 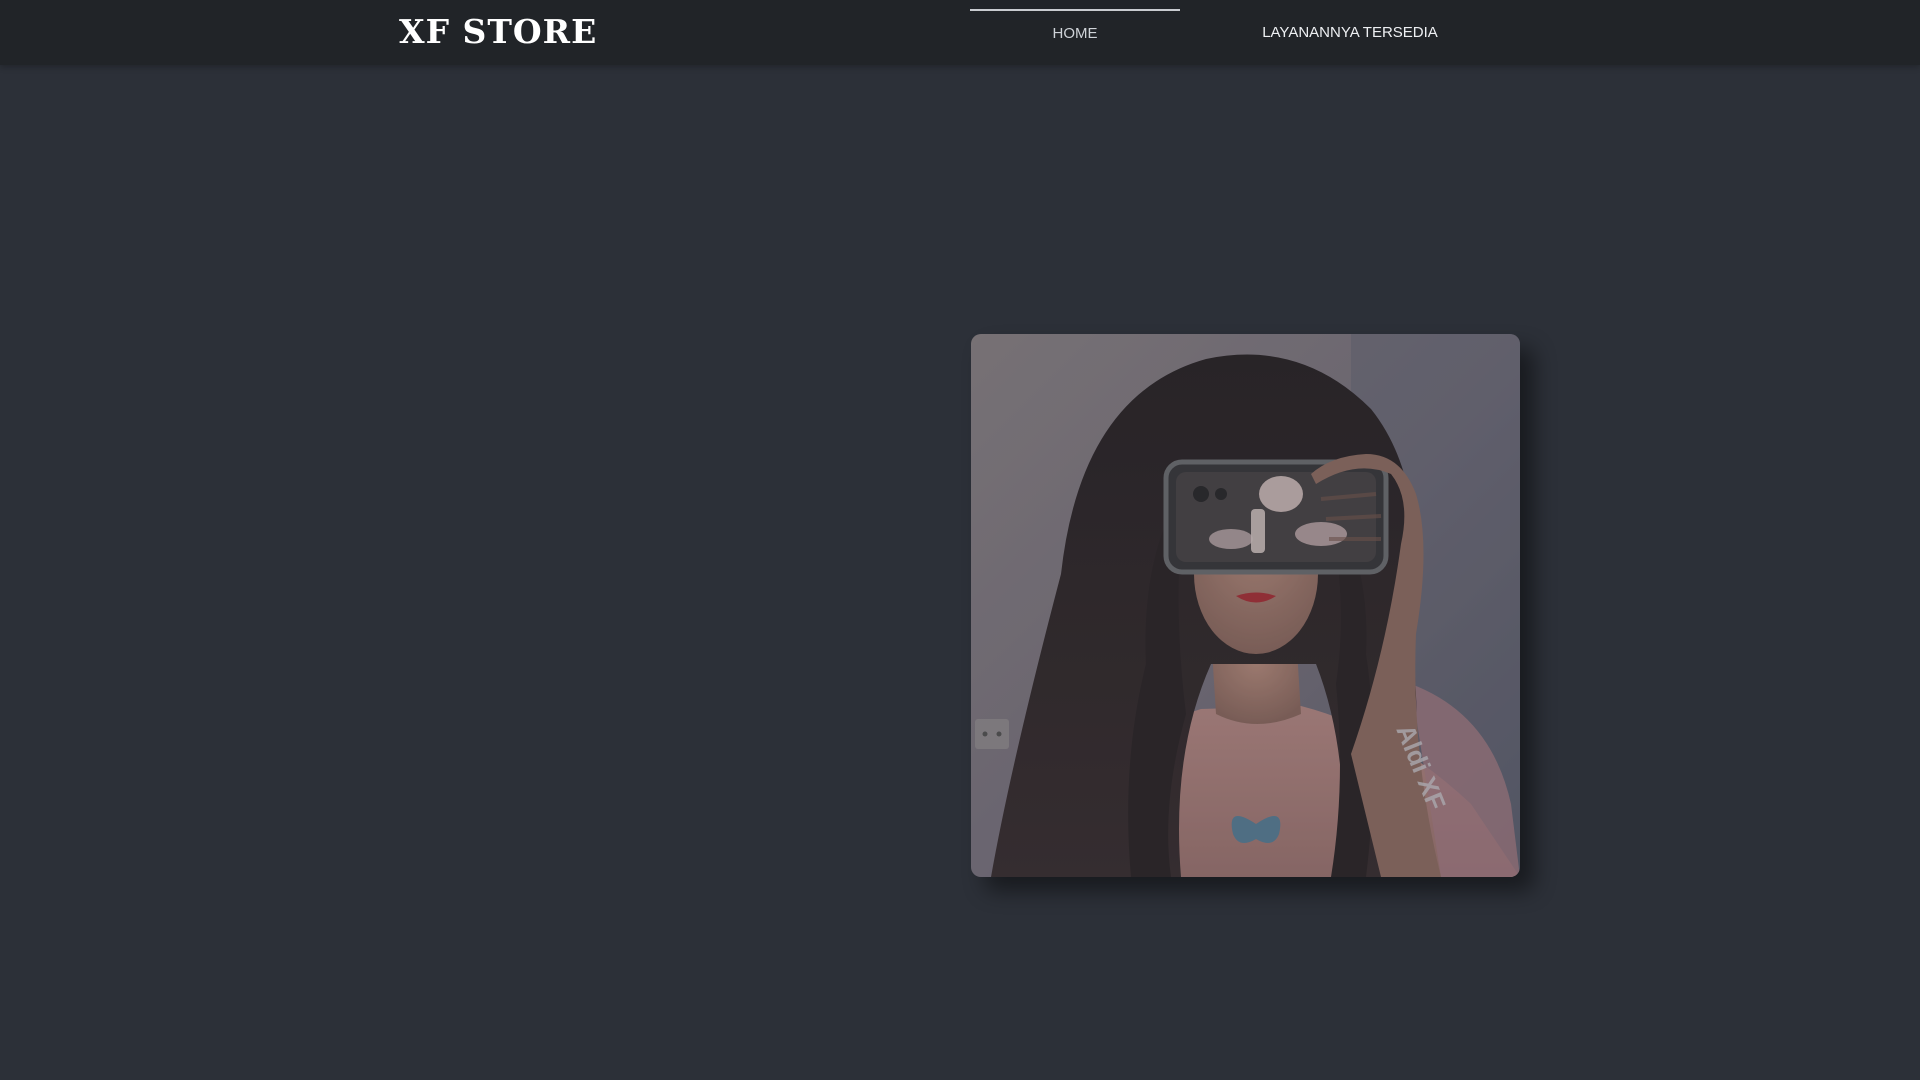 I want to click on nav-home-link: HOME, so click(x=1075, y=33).